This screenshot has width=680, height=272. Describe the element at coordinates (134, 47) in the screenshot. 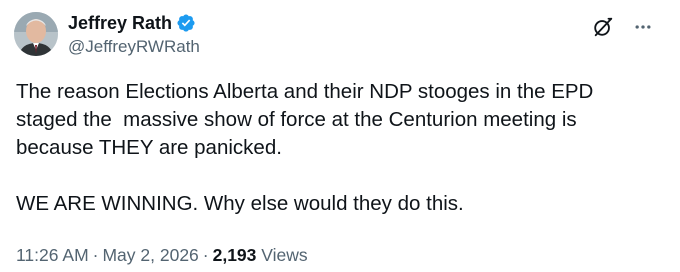

I see `author-handle: @JeffreyRWRath` at that location.